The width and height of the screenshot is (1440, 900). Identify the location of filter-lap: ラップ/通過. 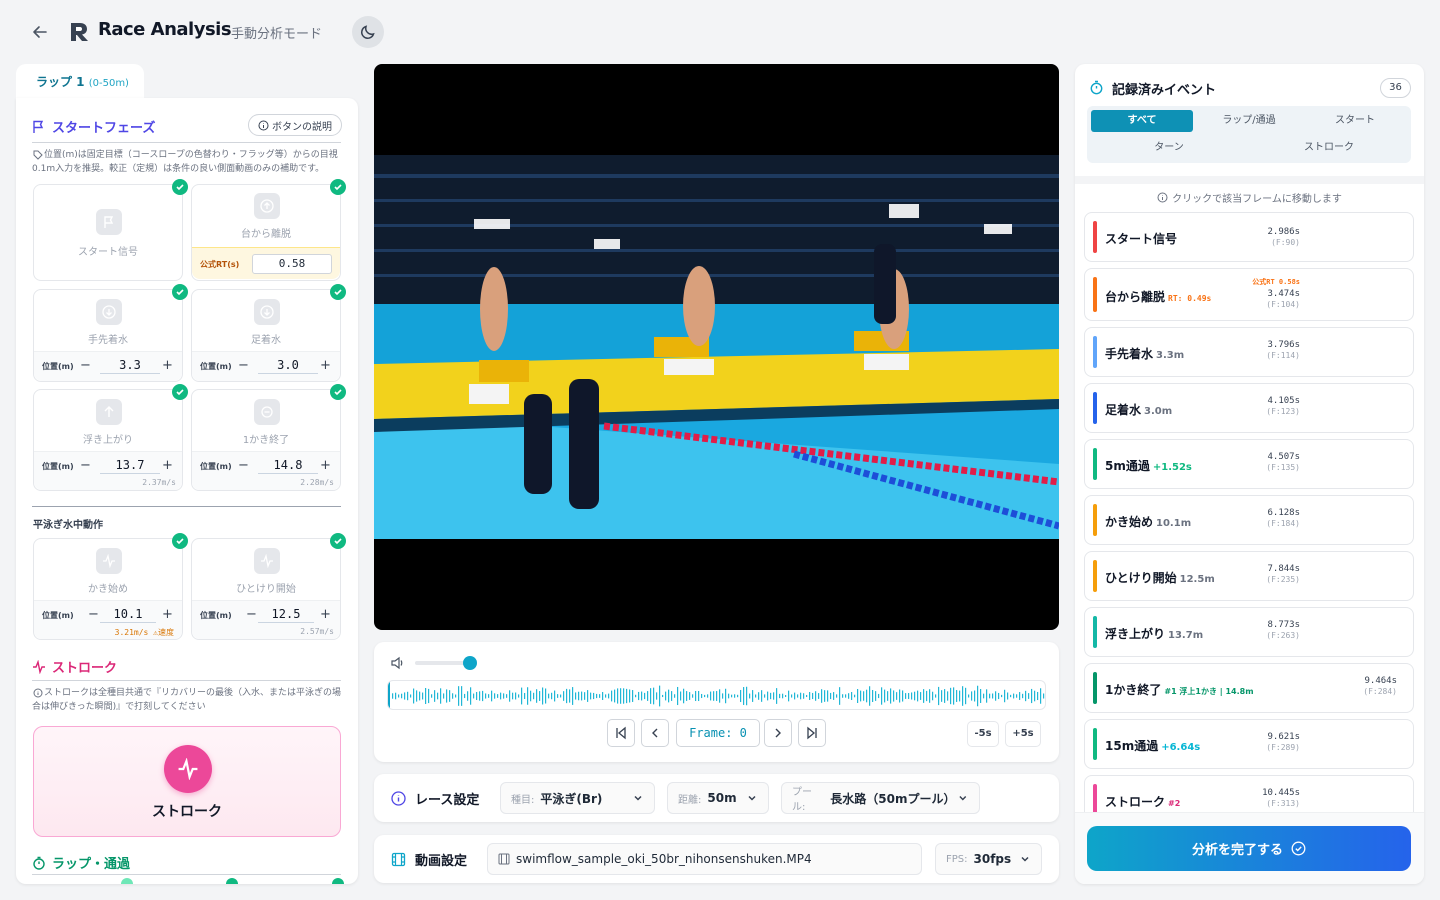
(1249, 121).